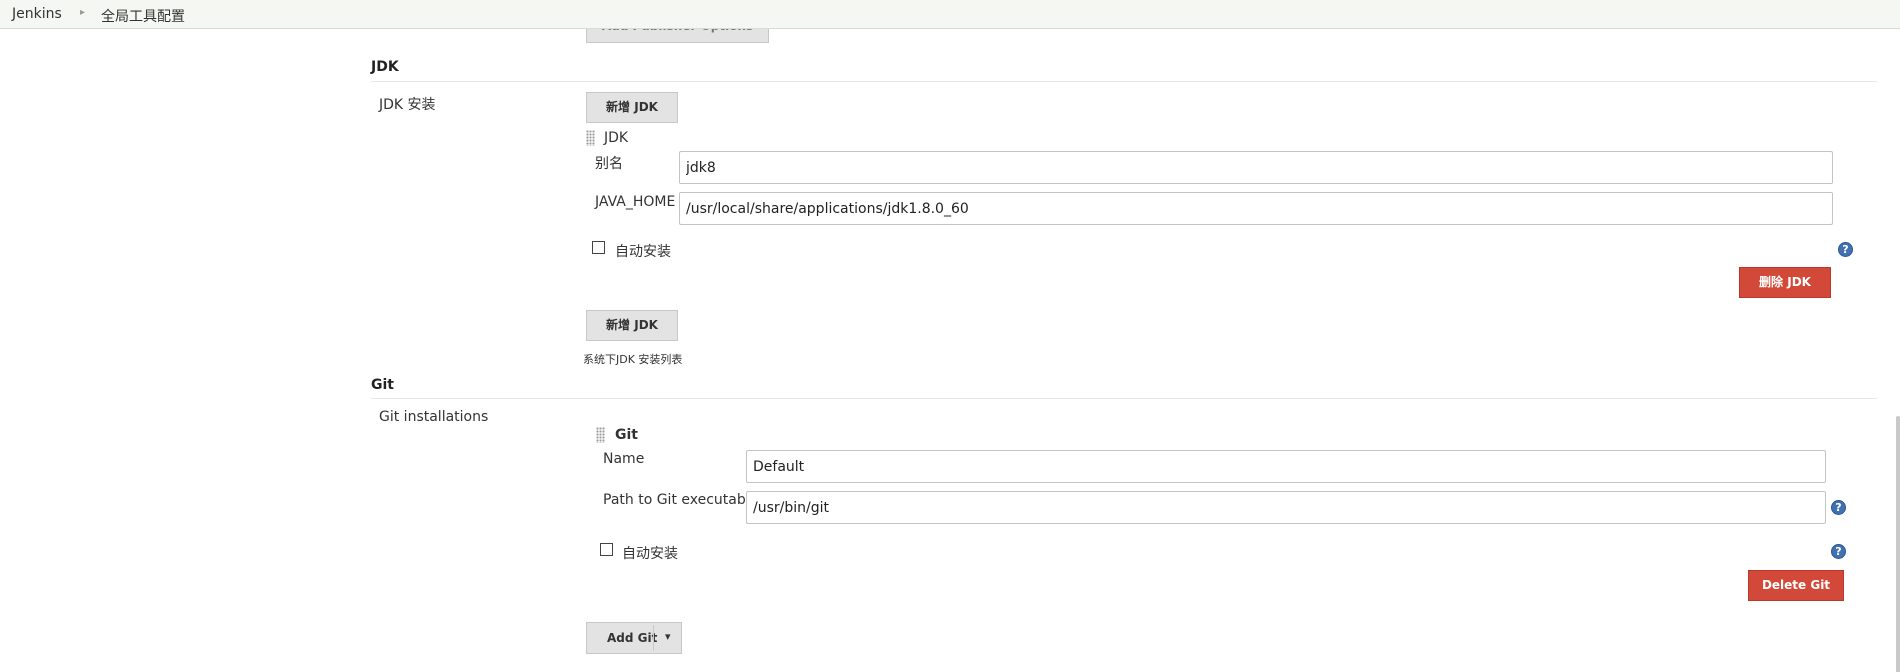  What do you see at coordinates (624, 459) in the screenshot?
I see `git-name-label: Name` at bounding box center [624, 459].